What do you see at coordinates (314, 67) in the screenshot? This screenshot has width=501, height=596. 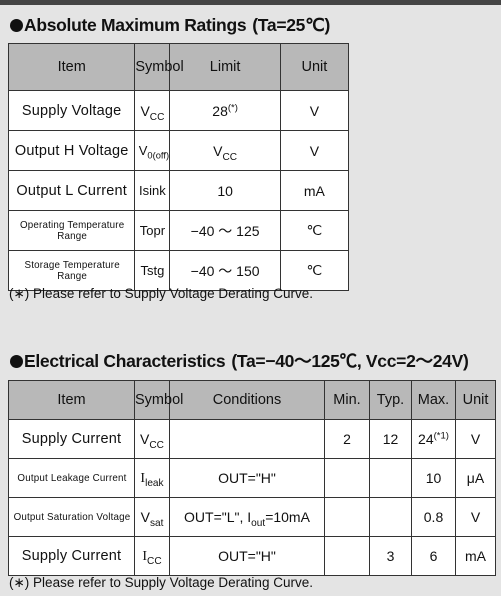 I see `column-header-unit: Unit` at bounding box center [314, 67].